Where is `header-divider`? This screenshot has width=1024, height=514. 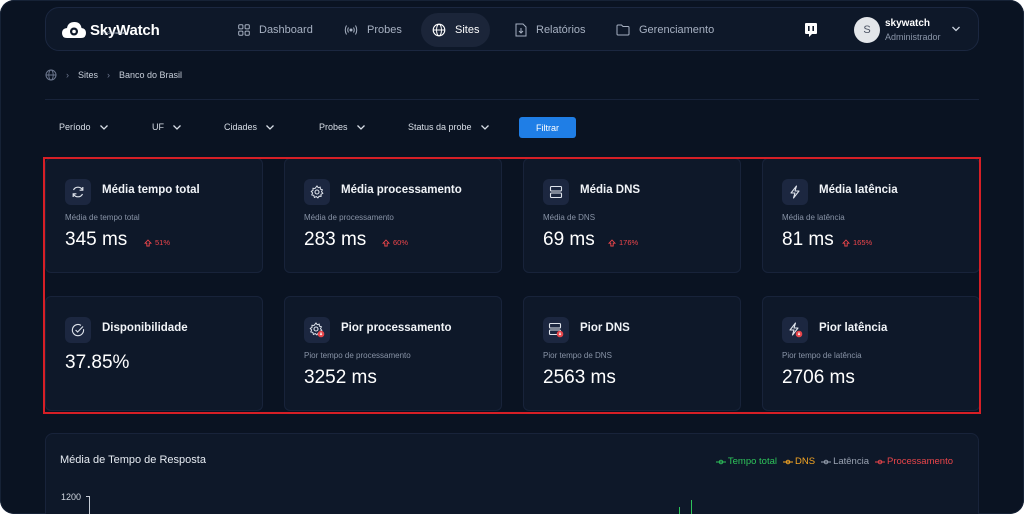
header-divider is located at coordinates (512, 99).